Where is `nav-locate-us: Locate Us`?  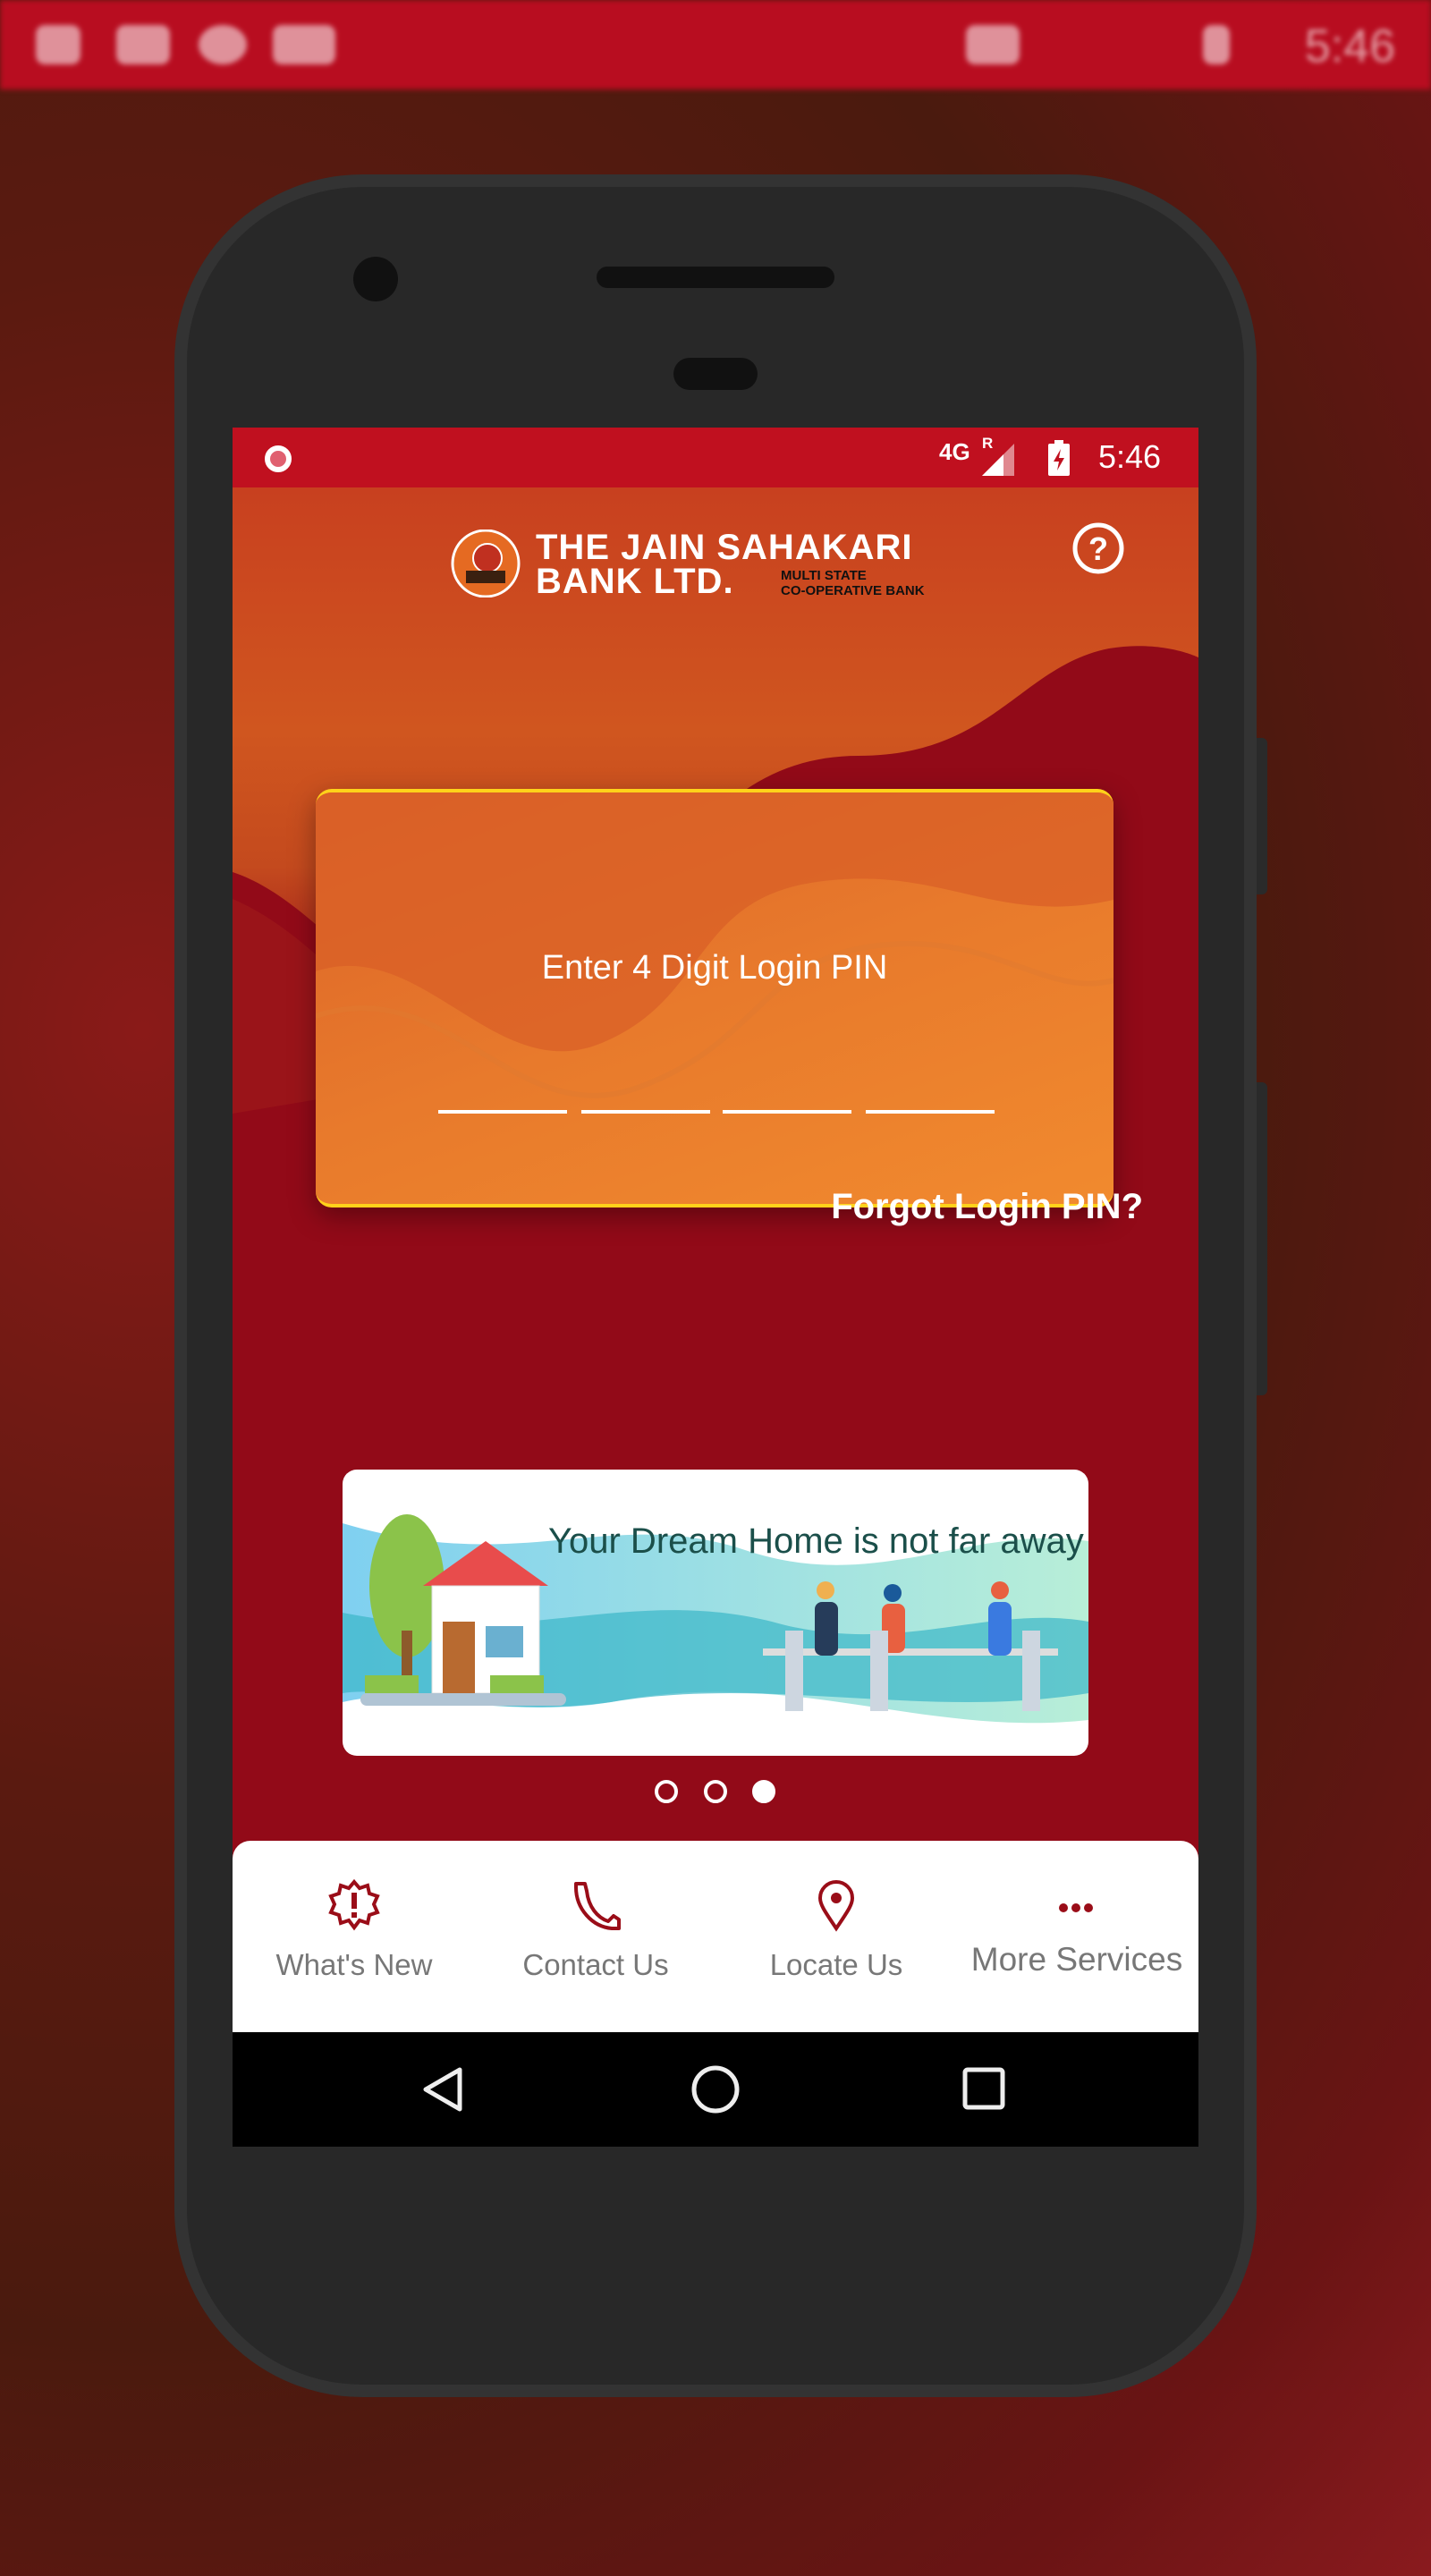 nav-locate-us: Locate Us is located at coordinates (837, 1936).